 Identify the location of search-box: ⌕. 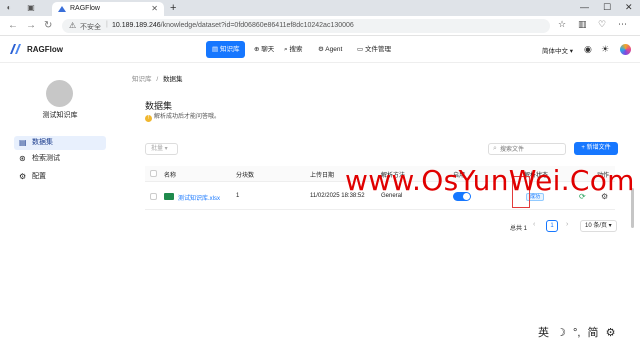
(527, 149).